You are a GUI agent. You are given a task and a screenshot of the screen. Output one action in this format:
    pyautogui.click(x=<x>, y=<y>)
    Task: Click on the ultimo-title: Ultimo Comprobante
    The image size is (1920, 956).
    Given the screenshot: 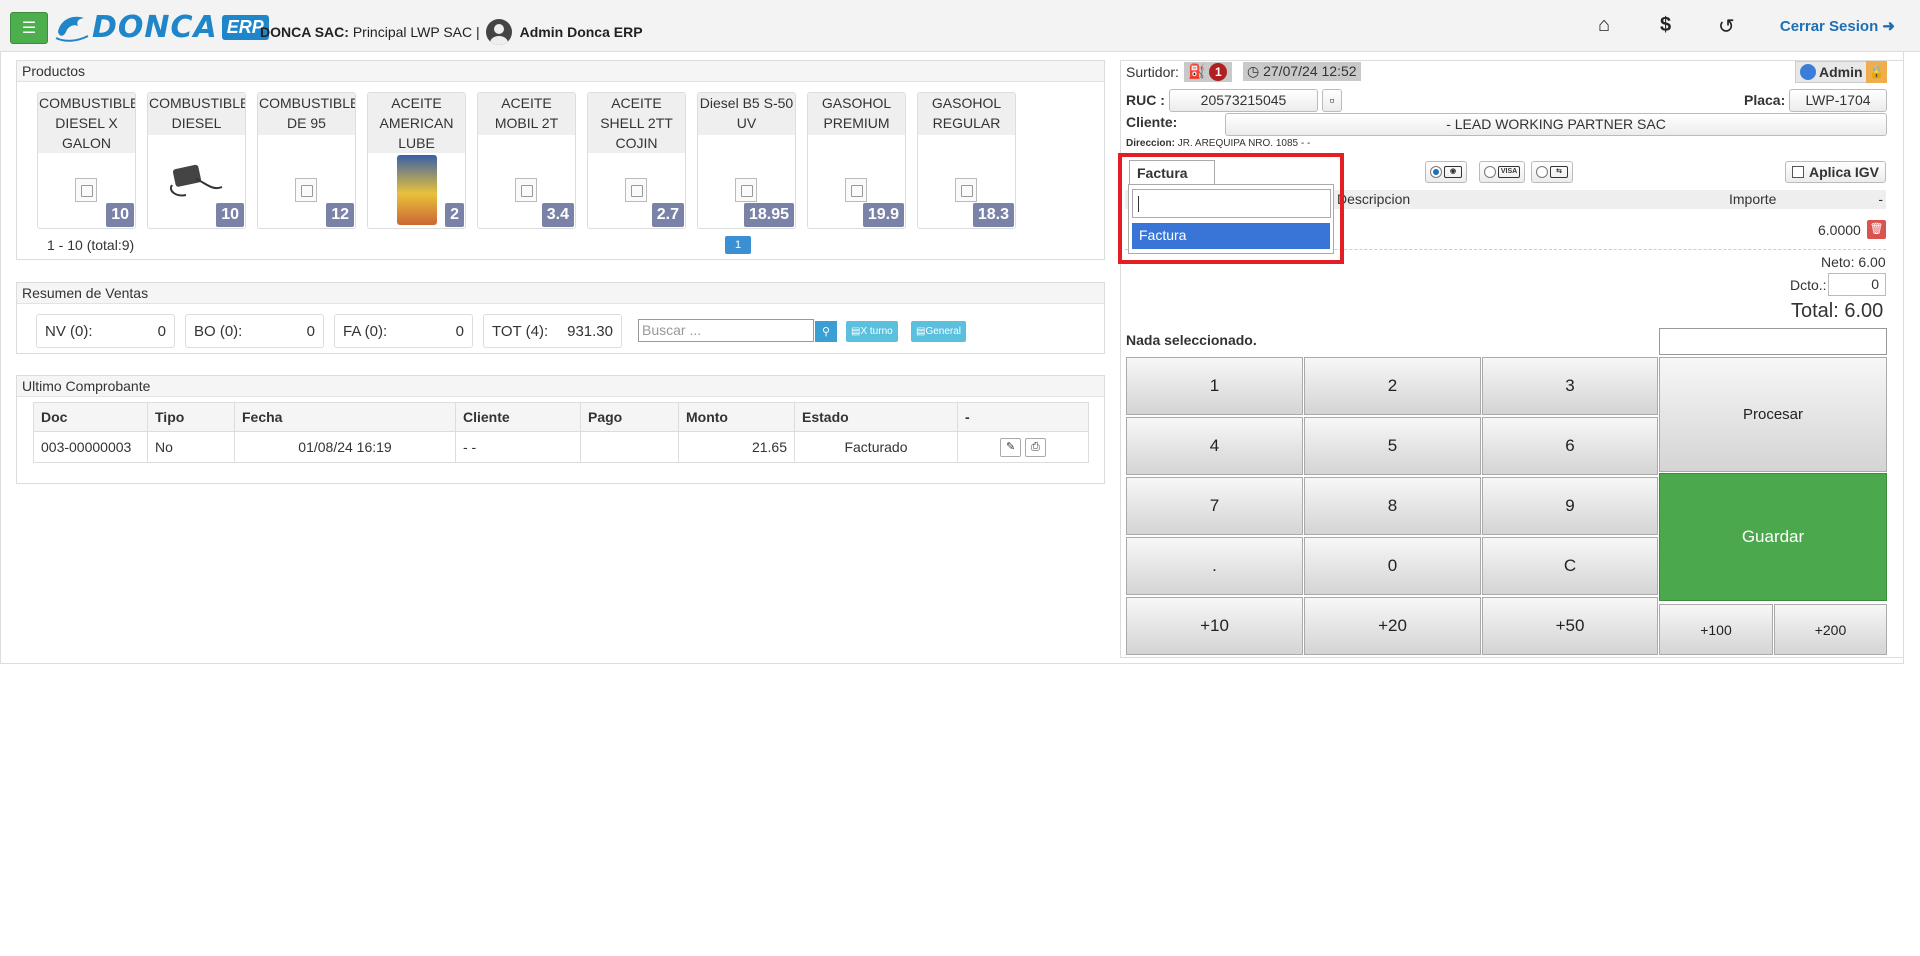 What is the action you would take?
    pyautogui.click(x=560, y=386)
    